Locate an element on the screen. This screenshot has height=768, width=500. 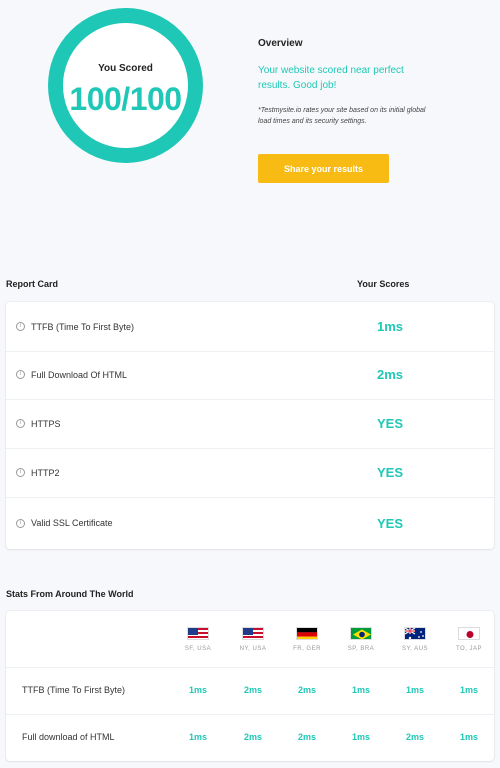
share-results-button: Share your results is located at coordinates (323, 168).